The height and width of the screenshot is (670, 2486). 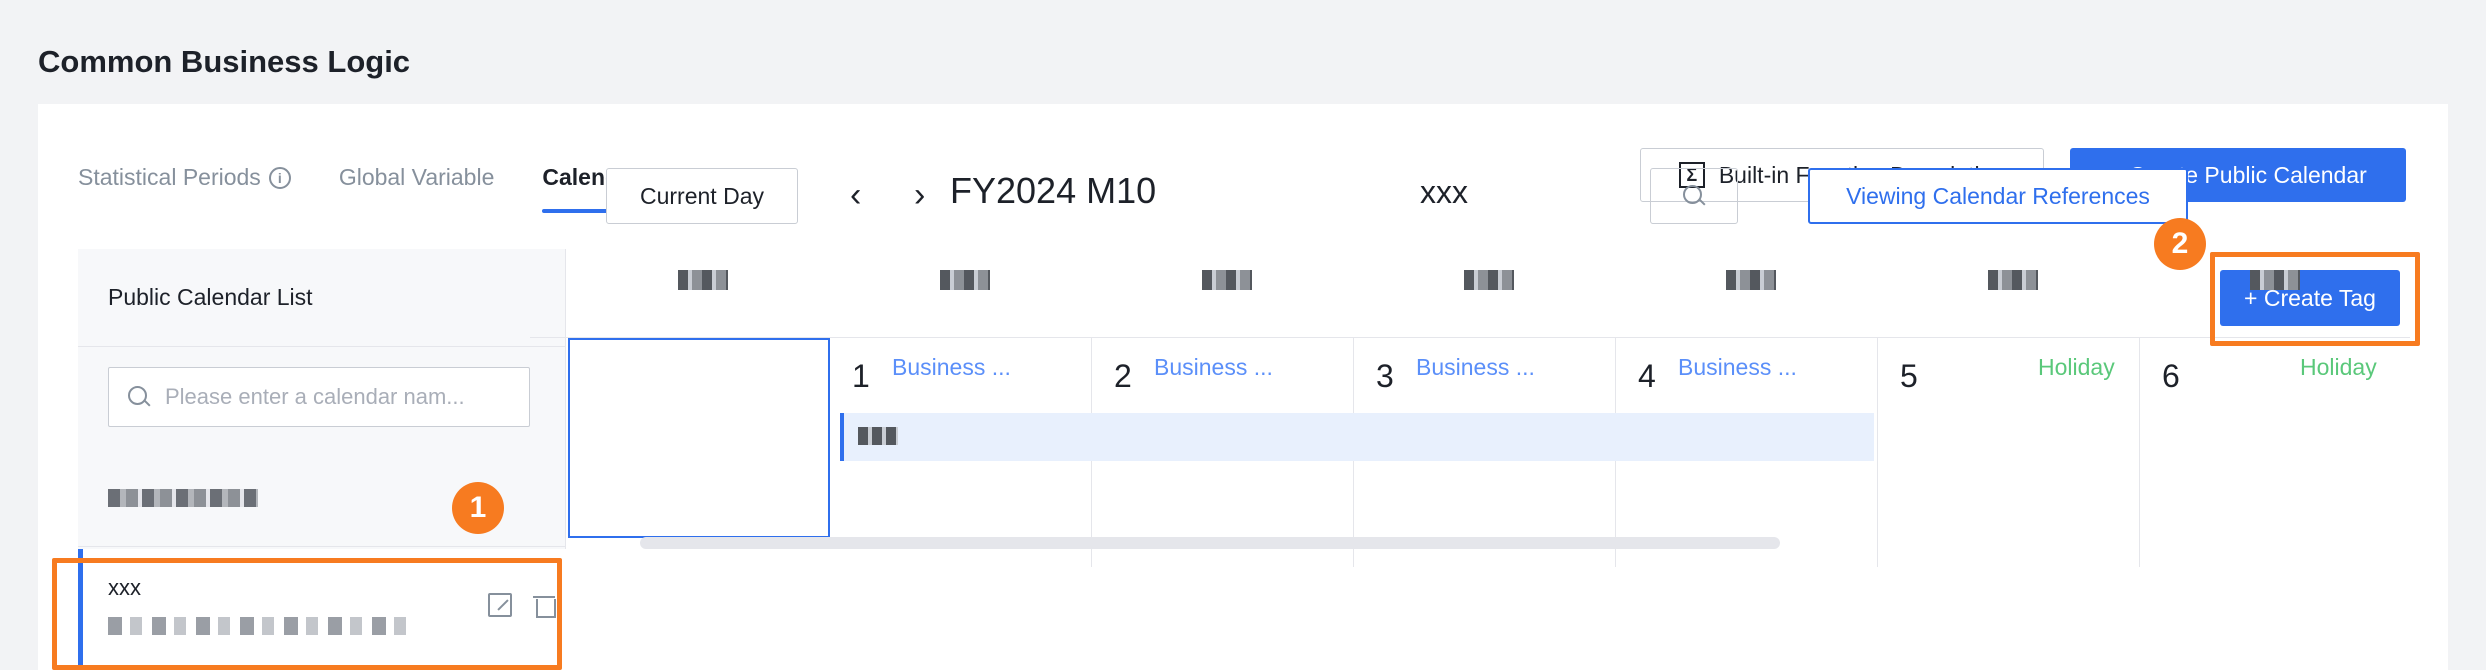 What do you see at coordinates (169, 177) in the screenshot?
I see `tab-label: Statistical Periods` at bounding box center [169, 177].